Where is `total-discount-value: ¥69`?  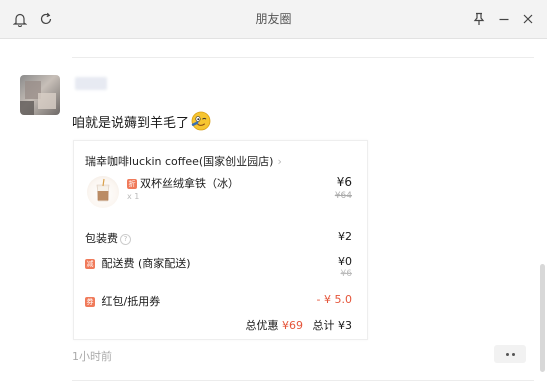
total-discount-value: ¥69 is located at coordinates (292, 325).